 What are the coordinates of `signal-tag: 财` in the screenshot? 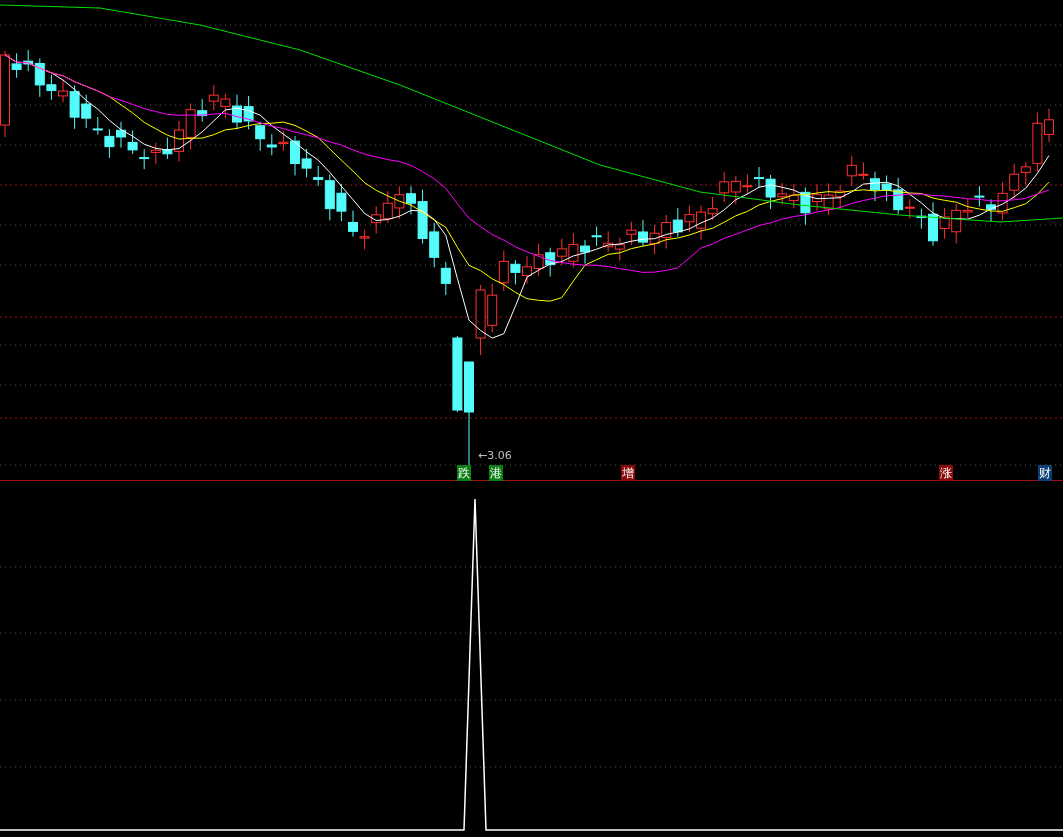 It's located at (1045, 473).